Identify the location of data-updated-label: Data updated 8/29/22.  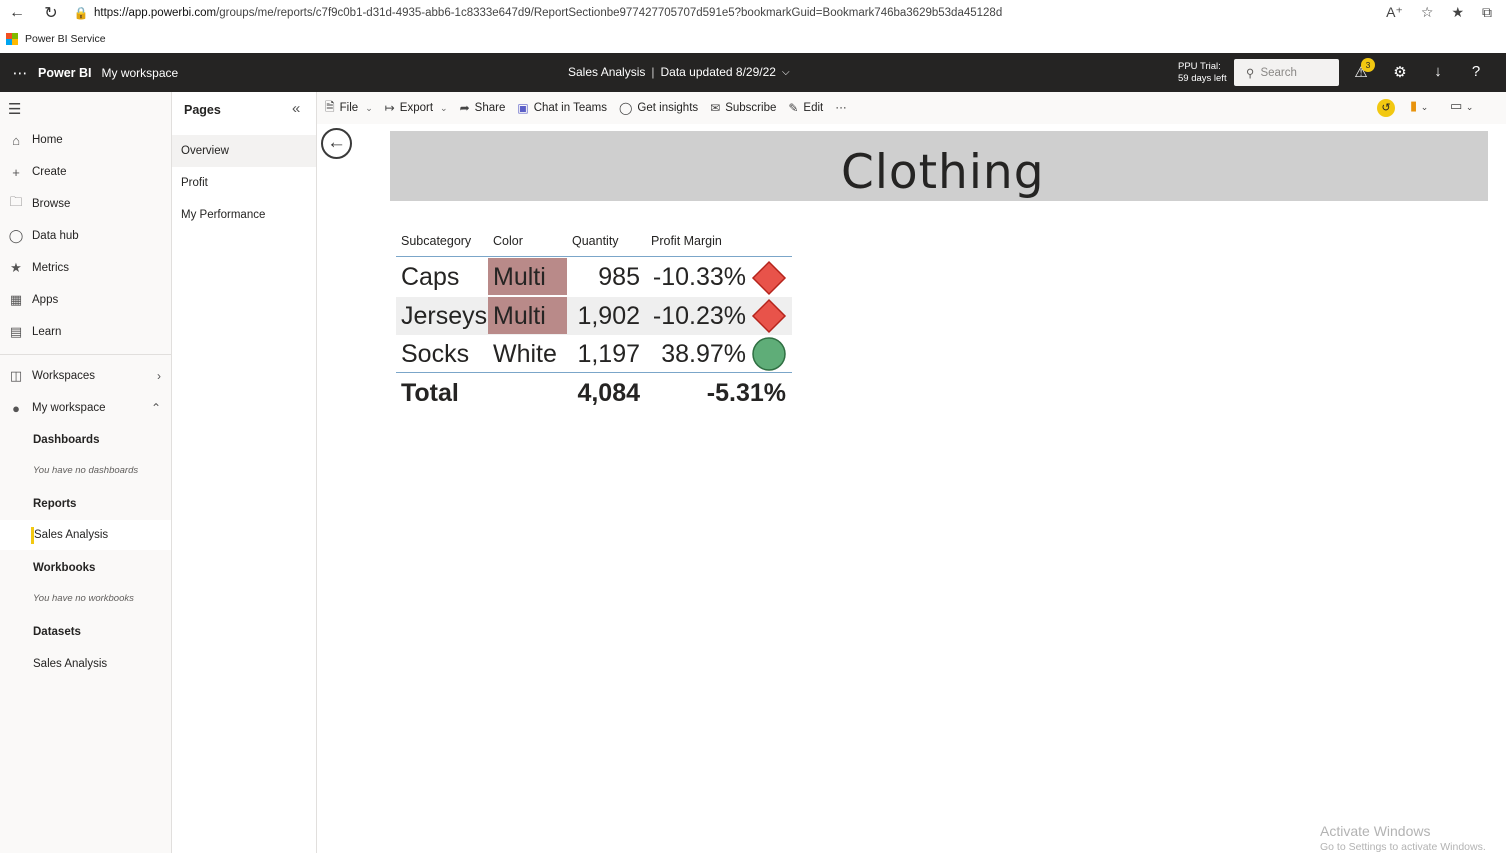
(718, 72).